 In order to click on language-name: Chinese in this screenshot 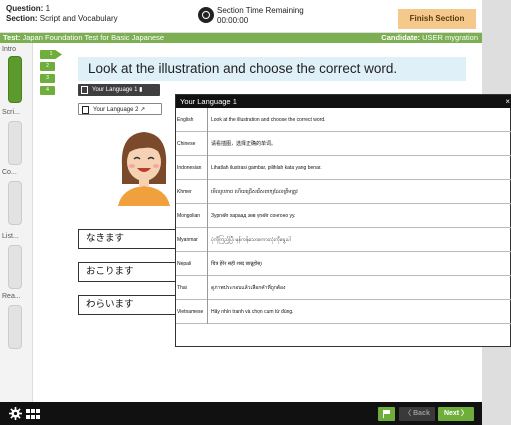, I will do `click(192, 144)`.